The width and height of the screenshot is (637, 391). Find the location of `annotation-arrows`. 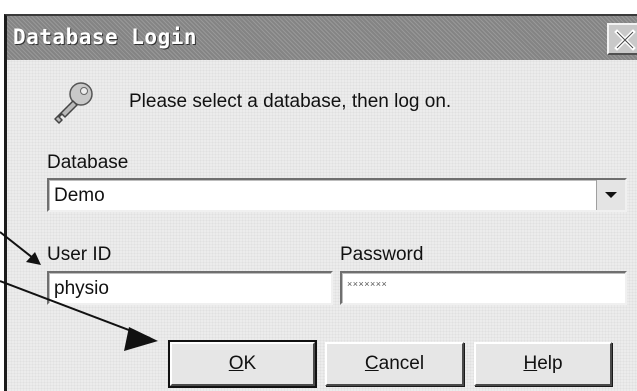

annotation-arrows is located at coordinates (79, 291).